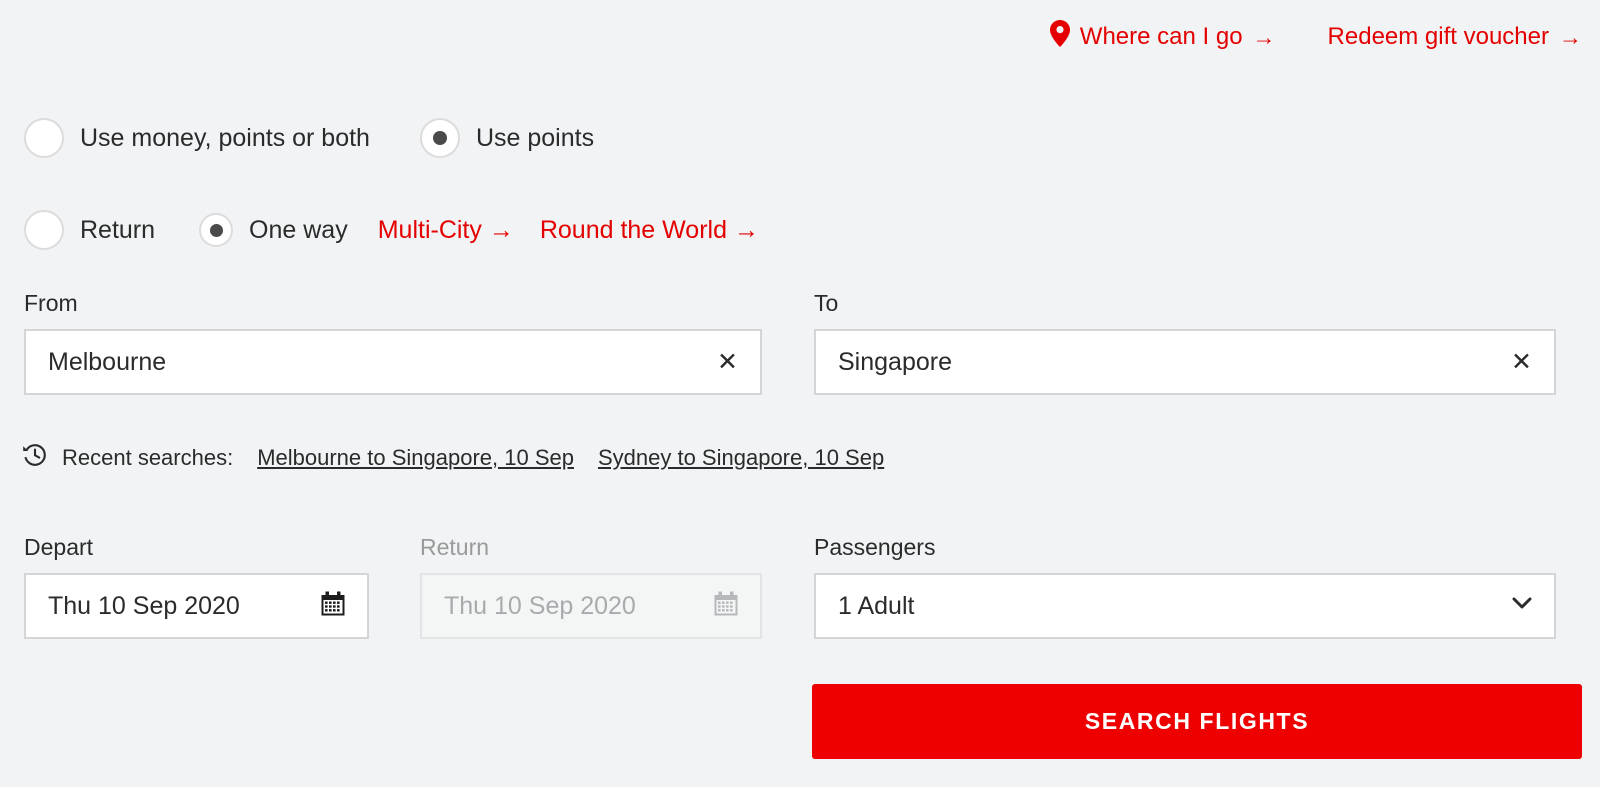 The height and width of the screenshot is (787, 1600). Describe the element at coordinates (415, 458) in the screenshot. I see `recent-search-item: Melbourne to Singapore, 10 Sep` at that location.